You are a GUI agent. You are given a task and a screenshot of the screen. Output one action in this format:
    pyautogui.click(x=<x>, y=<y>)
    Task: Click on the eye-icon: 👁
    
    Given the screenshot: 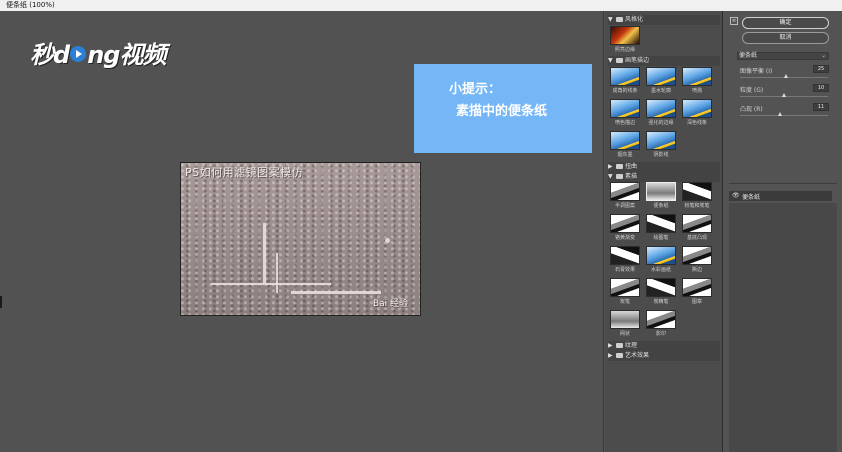 What is the action you would take?
    pyautogui.click(x=736, y=195)
    